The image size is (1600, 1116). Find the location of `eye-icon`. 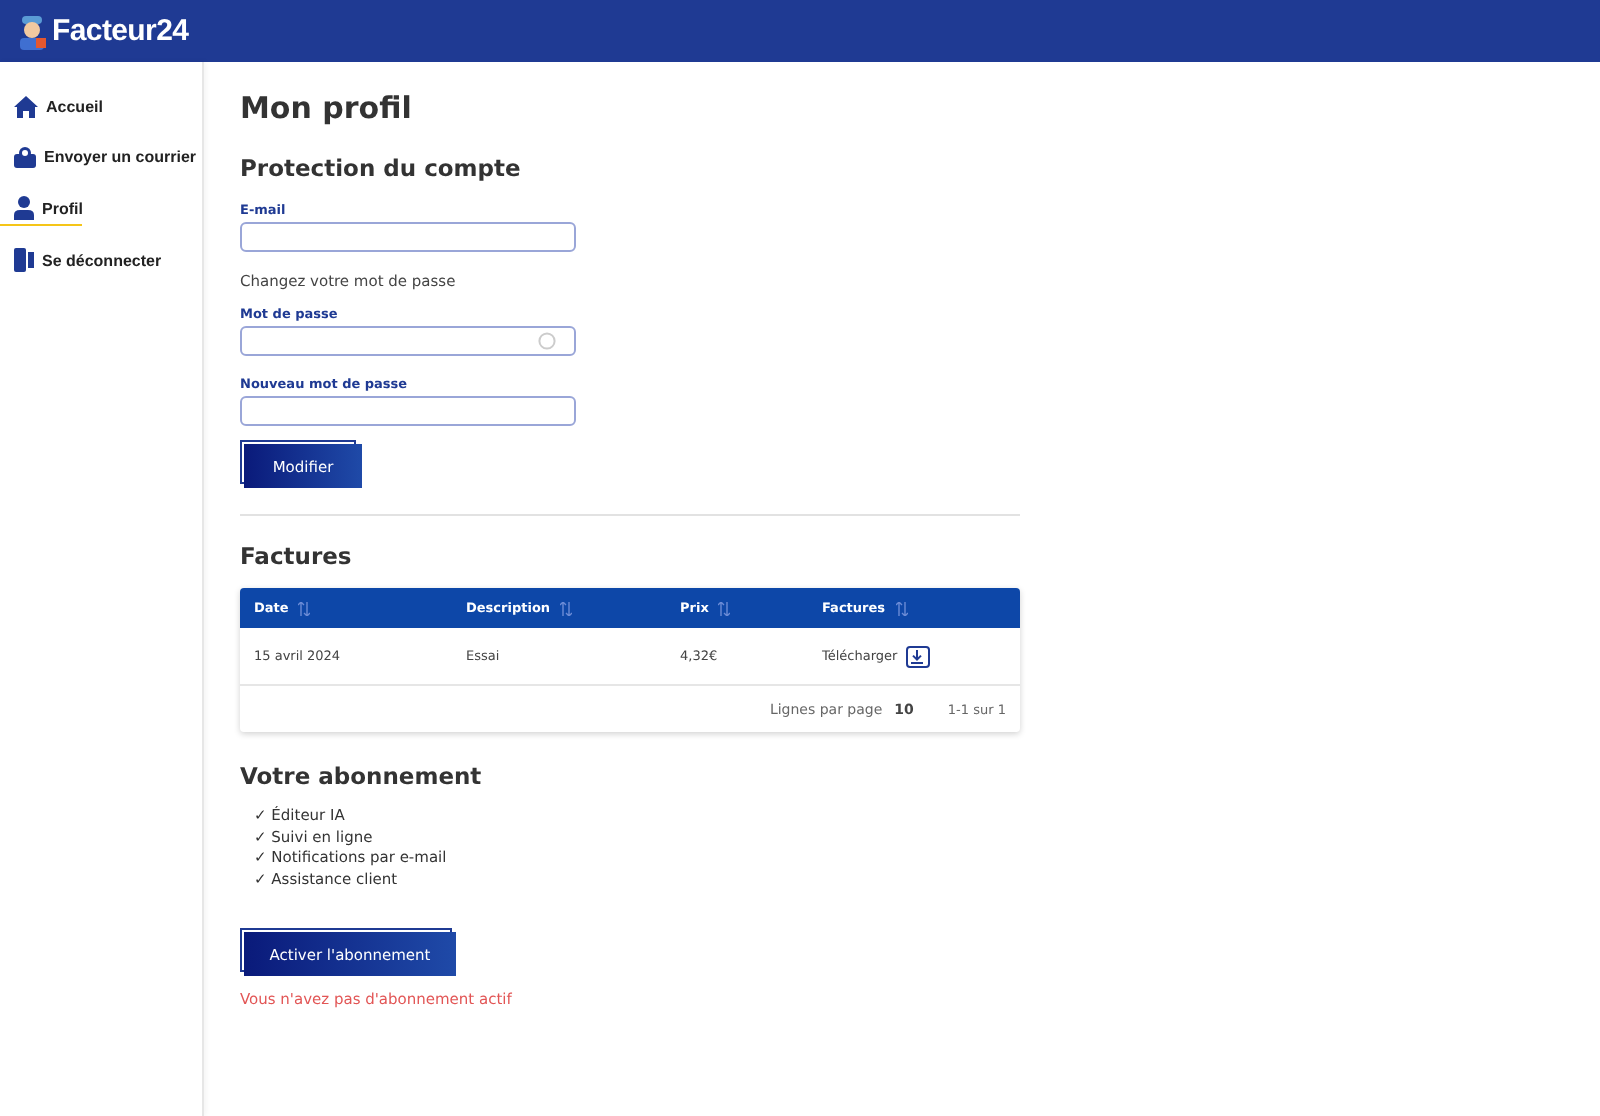

eye-icon is located at coordinates (547, 341).